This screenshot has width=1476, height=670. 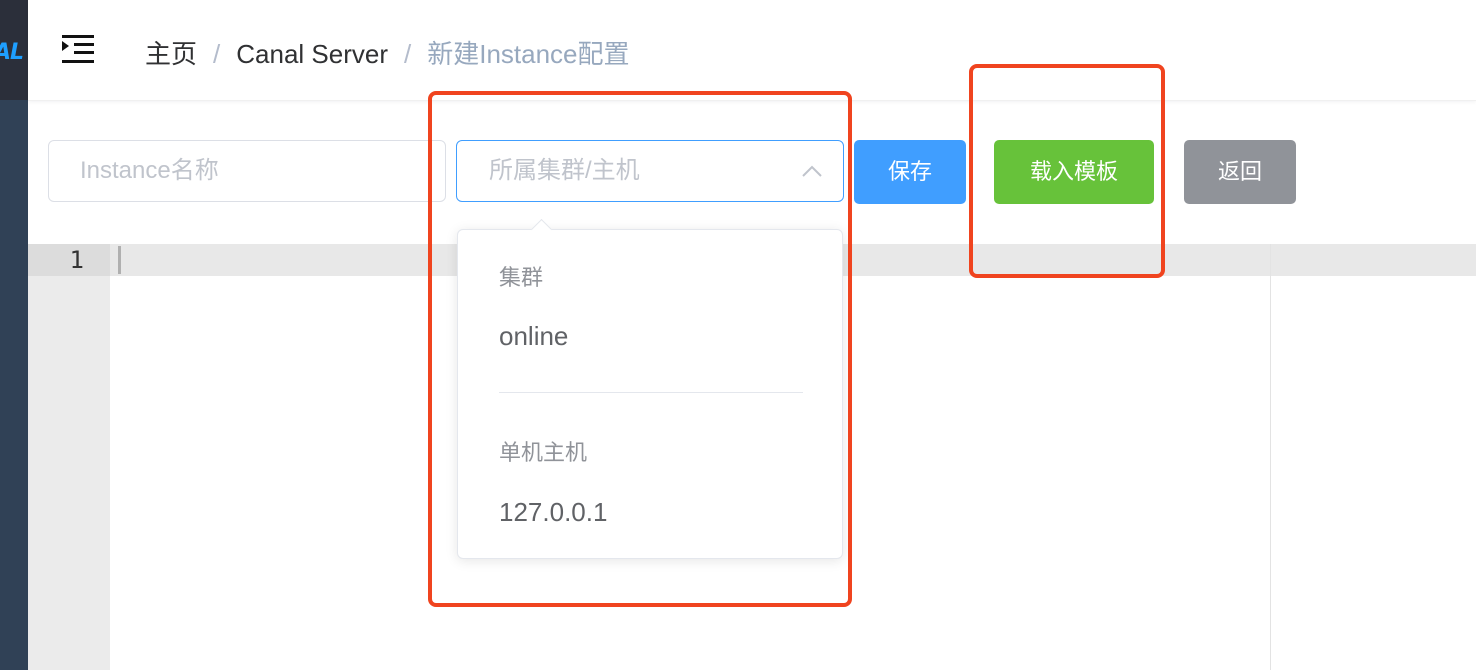 What do you see at coordinates (812, 171) in the screenshot?
I see `chevron-up-icon` at bounding box center [812, 171].